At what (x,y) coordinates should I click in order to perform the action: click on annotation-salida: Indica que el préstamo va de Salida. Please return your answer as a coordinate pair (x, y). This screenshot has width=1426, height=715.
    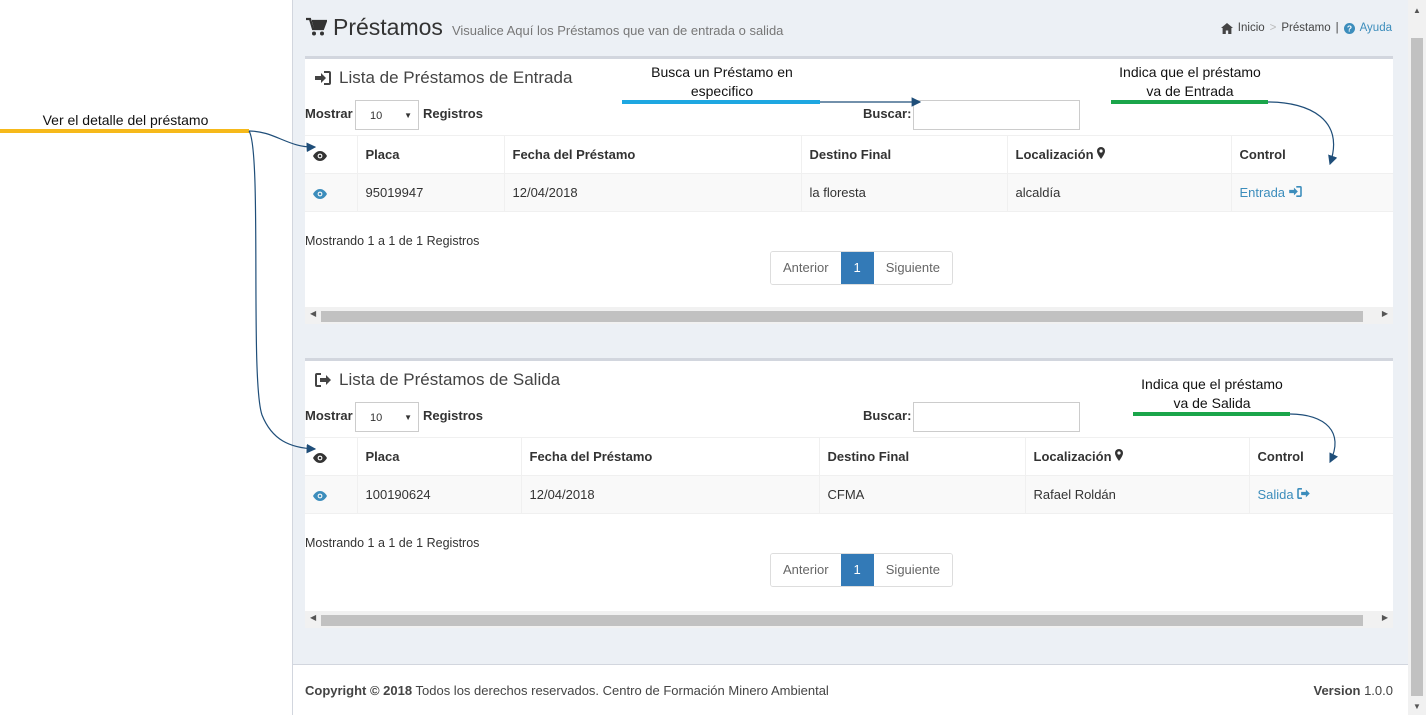
    Looking at the image, I should click on (1212, 394).